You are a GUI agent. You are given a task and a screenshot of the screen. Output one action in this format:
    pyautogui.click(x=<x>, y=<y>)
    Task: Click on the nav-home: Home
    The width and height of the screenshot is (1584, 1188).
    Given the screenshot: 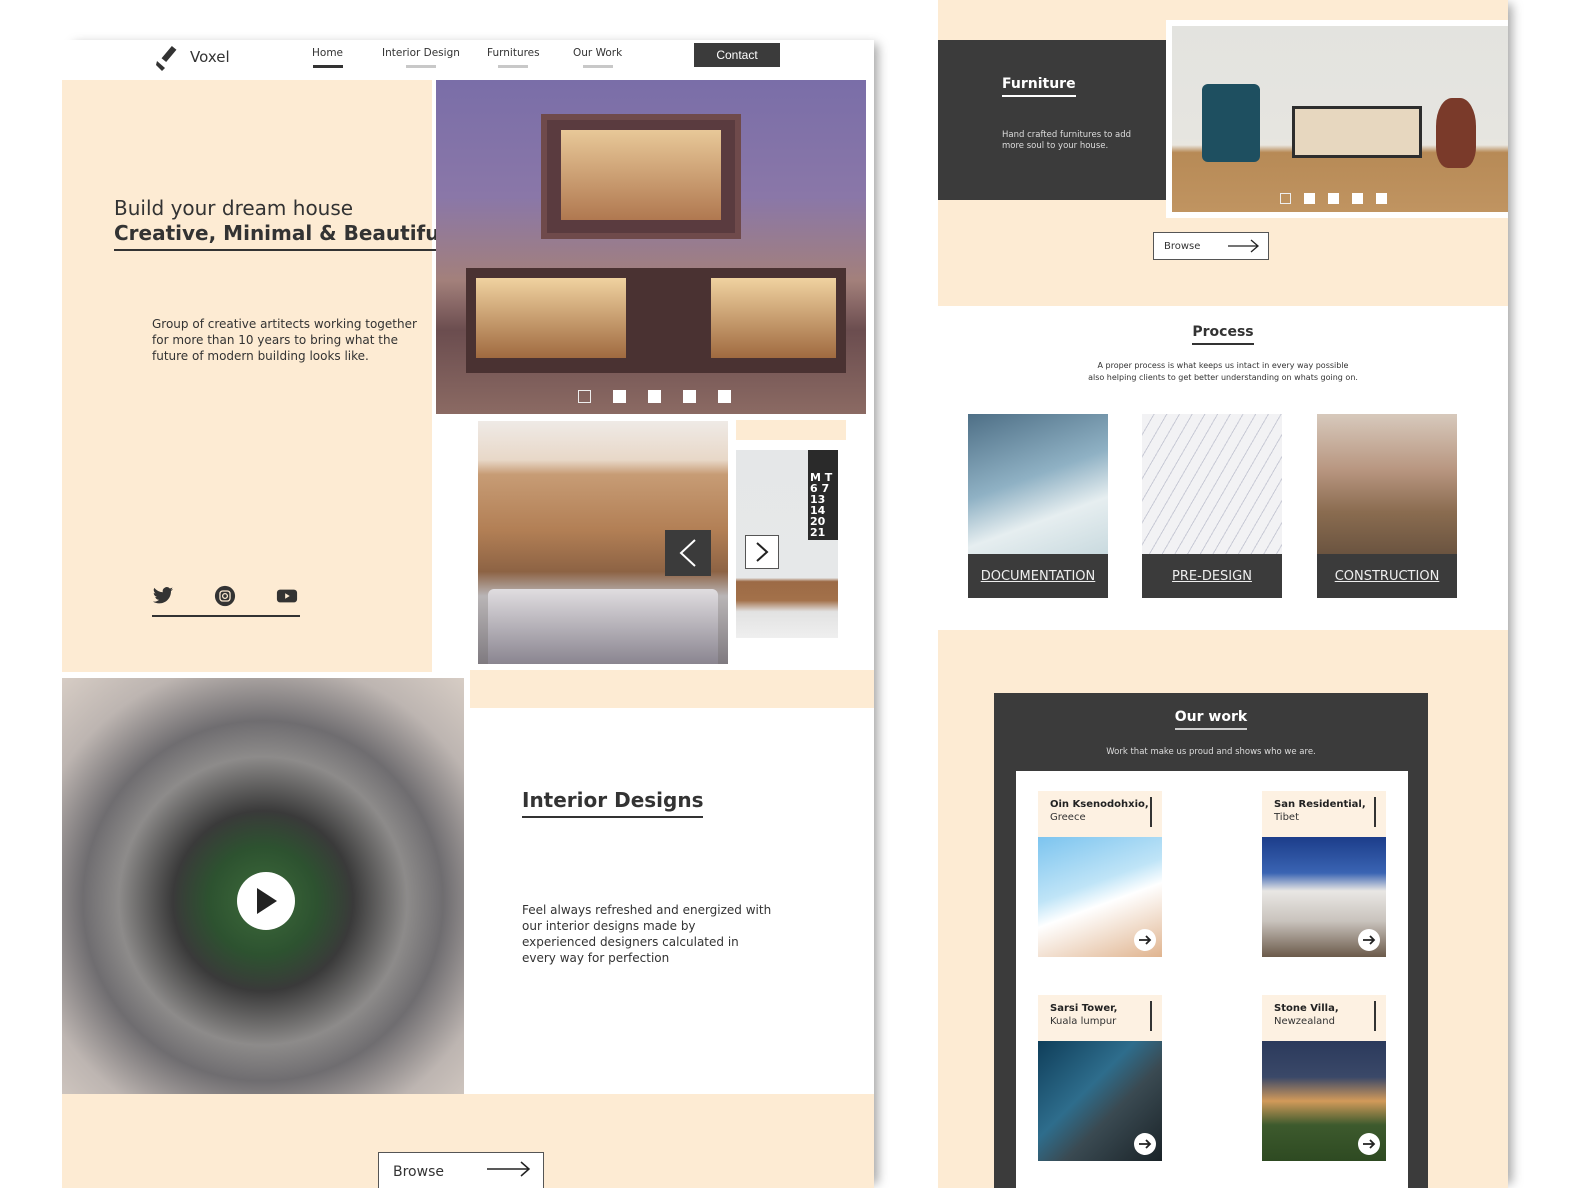 What is the action you would take?
    pyautogui.click(x=327, y=57)
    